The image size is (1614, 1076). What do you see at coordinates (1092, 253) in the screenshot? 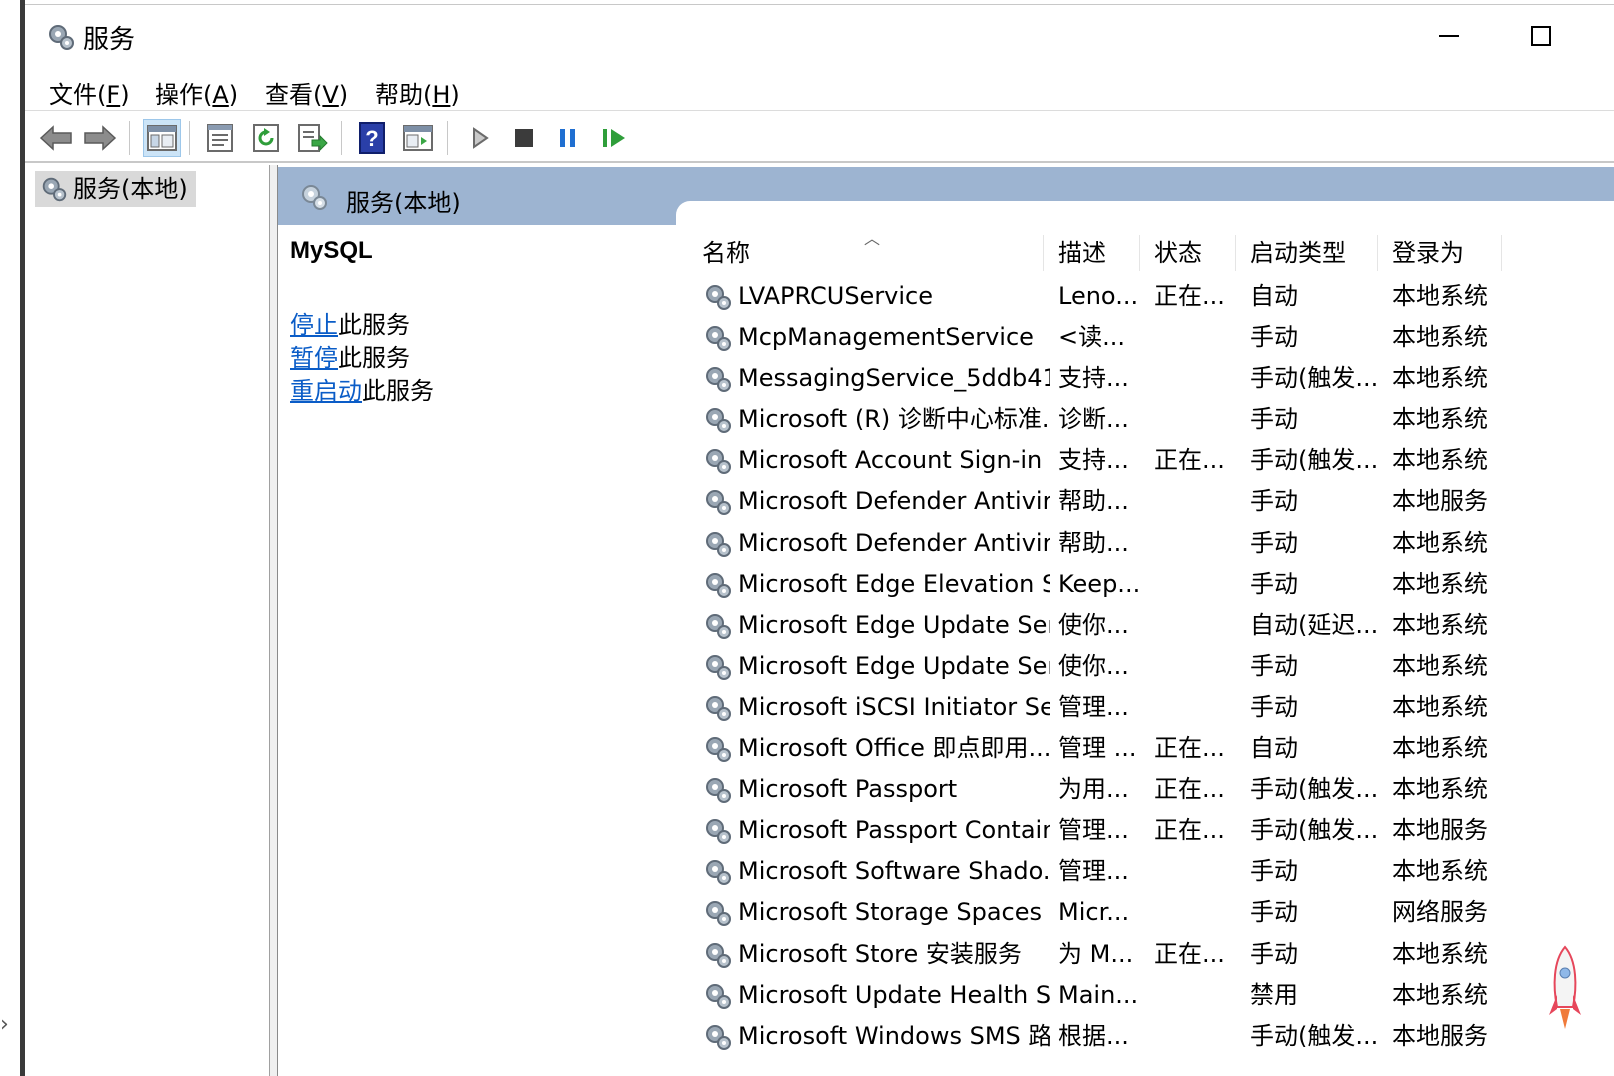
I see `column-header-description: 描述` at bounding box center [1092, 253].